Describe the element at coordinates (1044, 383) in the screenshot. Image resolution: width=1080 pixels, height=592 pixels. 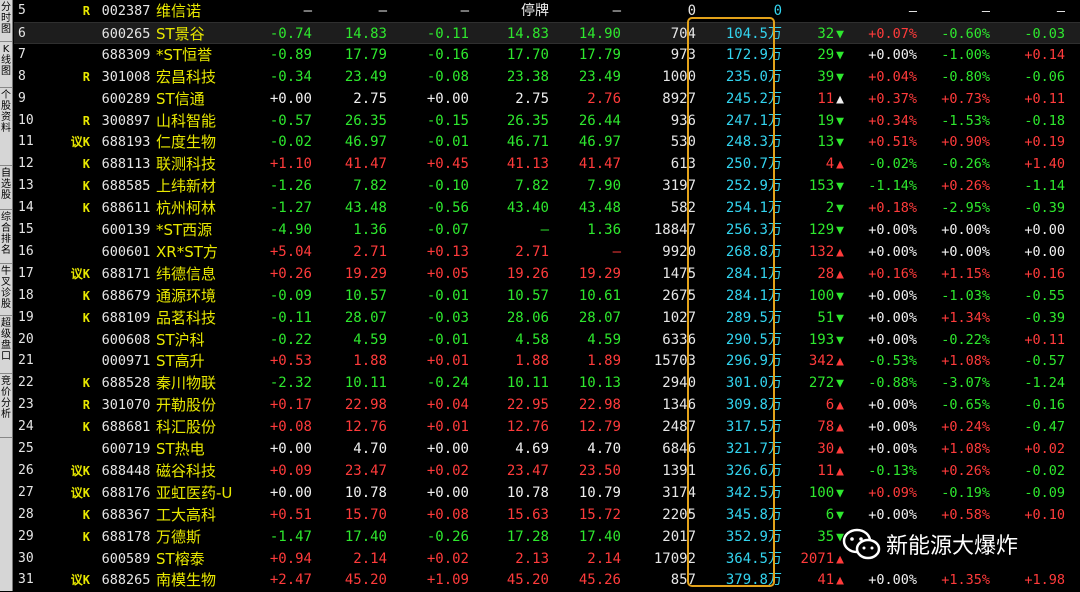
I see `net-change: -1.24` at that location.